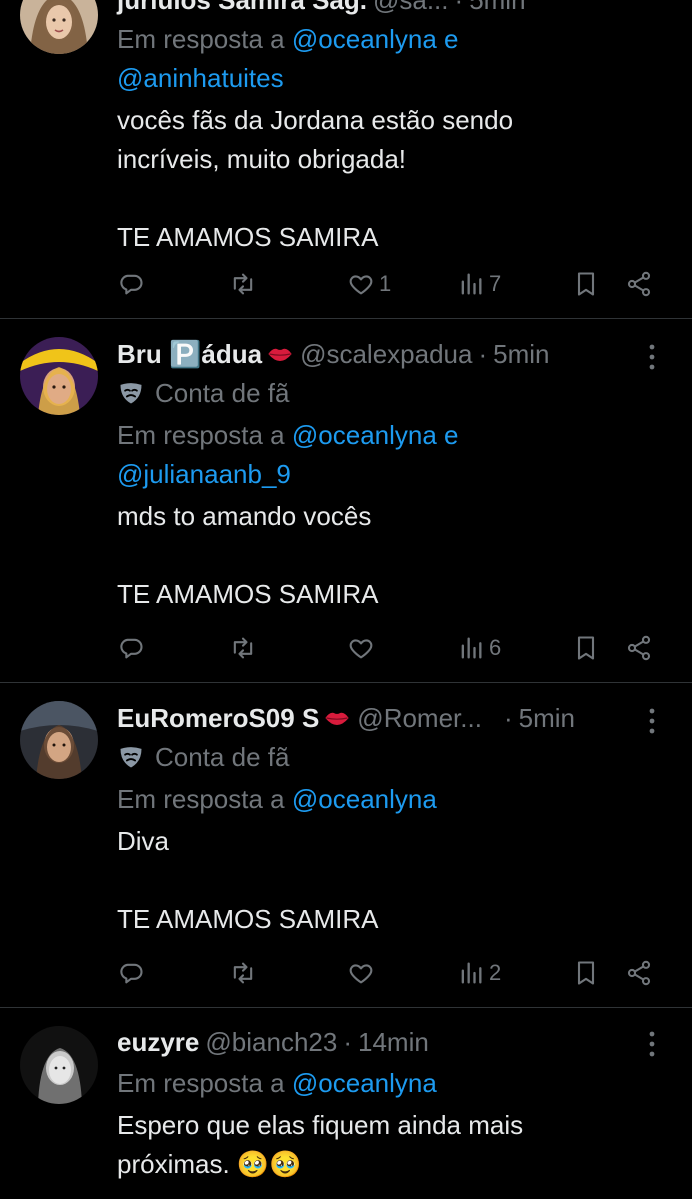  I want to click on tweet-text: Diva TE AMAMOS SAMIRA, so click(248, 880).